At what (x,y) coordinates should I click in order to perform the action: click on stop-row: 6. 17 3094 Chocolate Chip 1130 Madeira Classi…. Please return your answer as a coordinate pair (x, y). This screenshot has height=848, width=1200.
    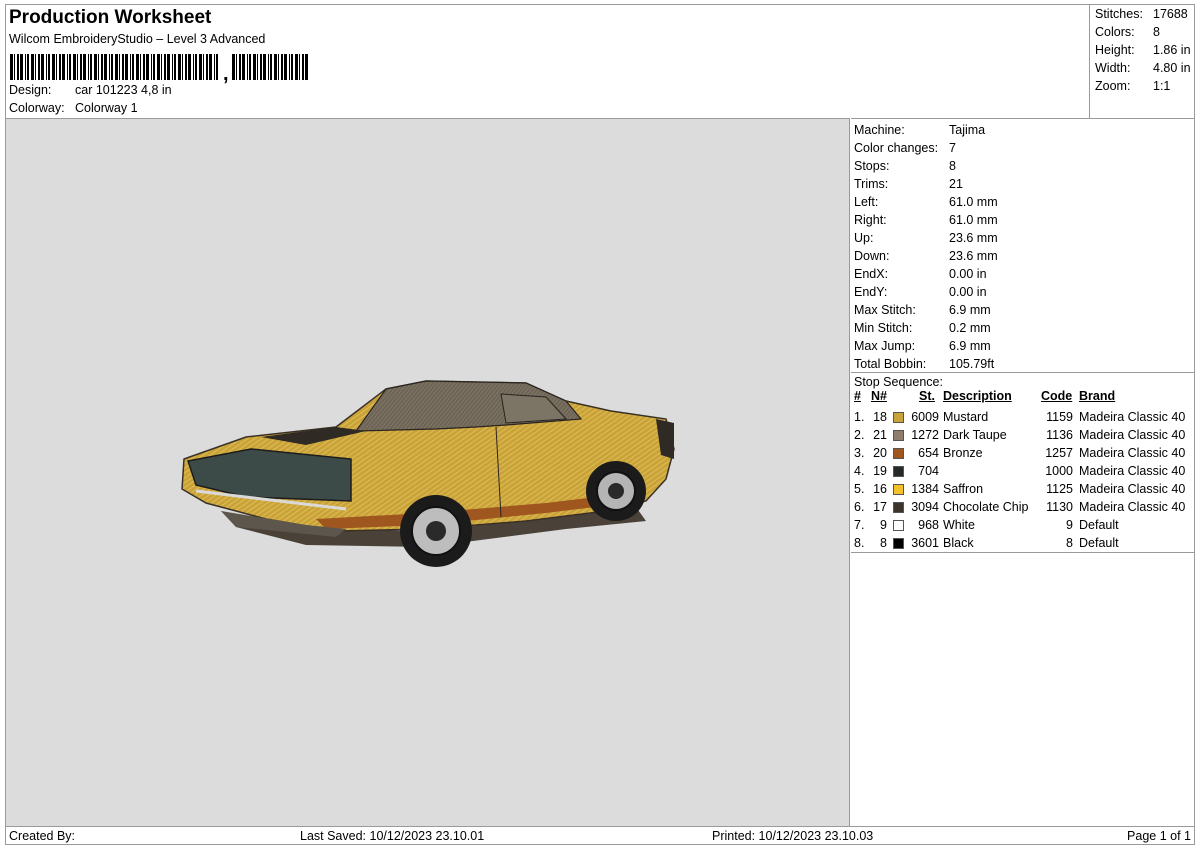
    Looking at the image, I should click on (1023, 507).